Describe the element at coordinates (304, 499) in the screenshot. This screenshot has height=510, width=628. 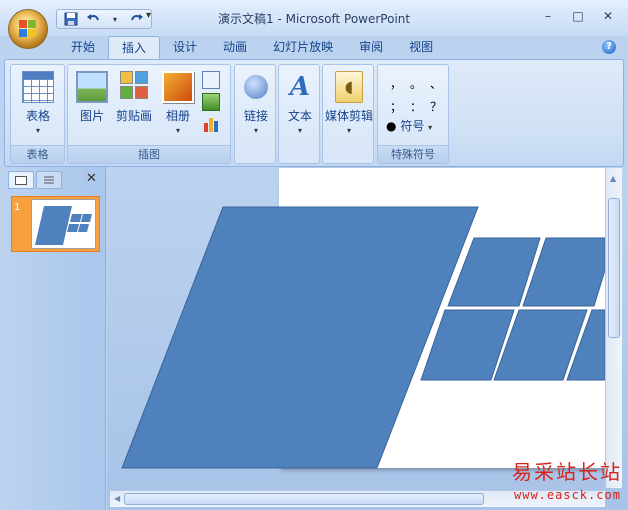
I see `horizontal-scroll-thumb` at that location.